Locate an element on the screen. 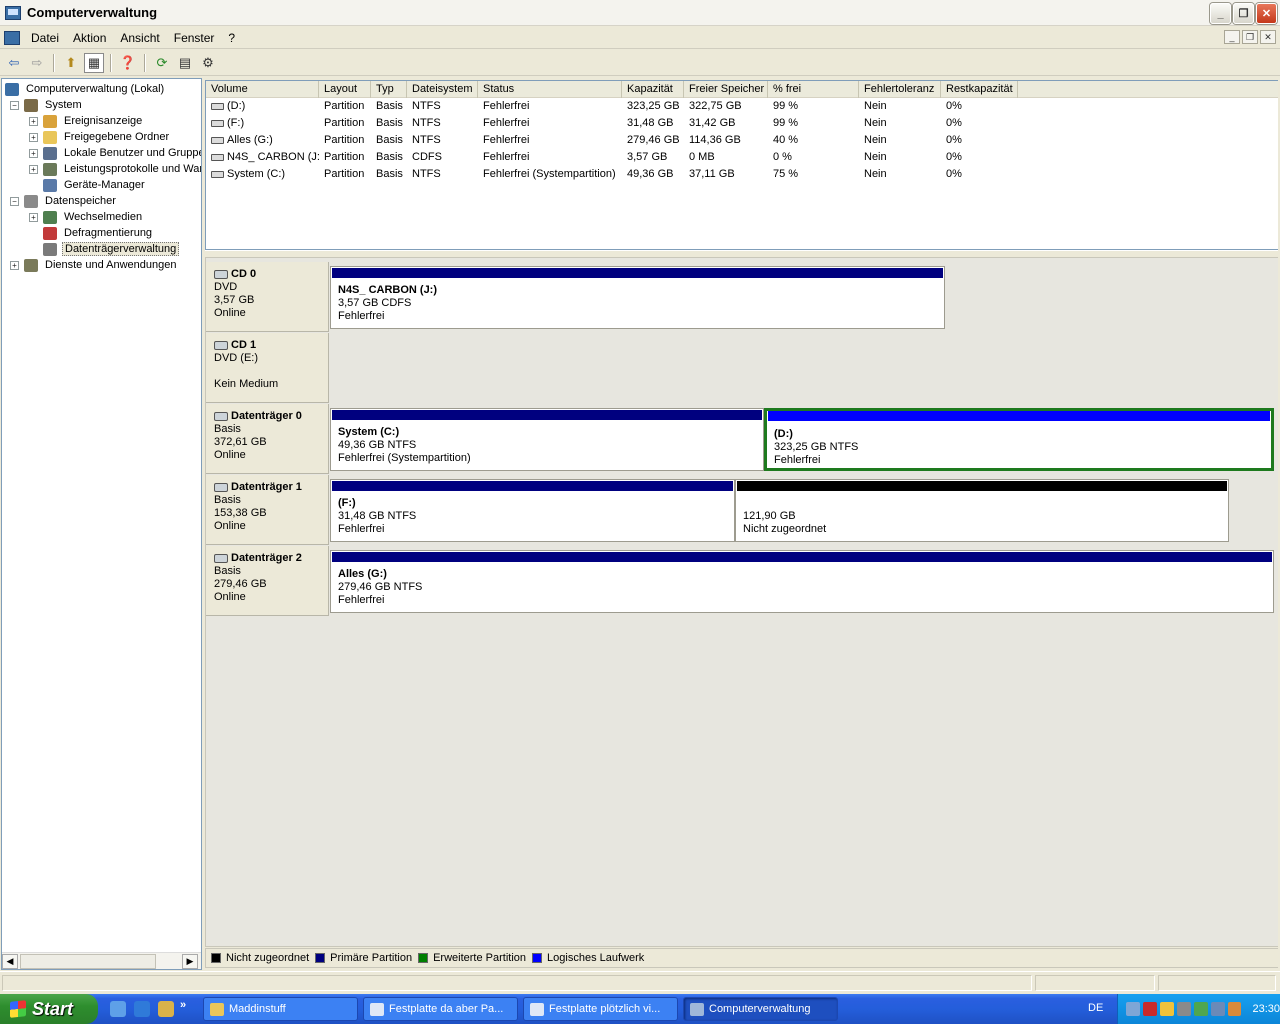 The width and height of the screenshot is (1280, 1024). antivirus-icon is located at coordinates (1149, 1009).